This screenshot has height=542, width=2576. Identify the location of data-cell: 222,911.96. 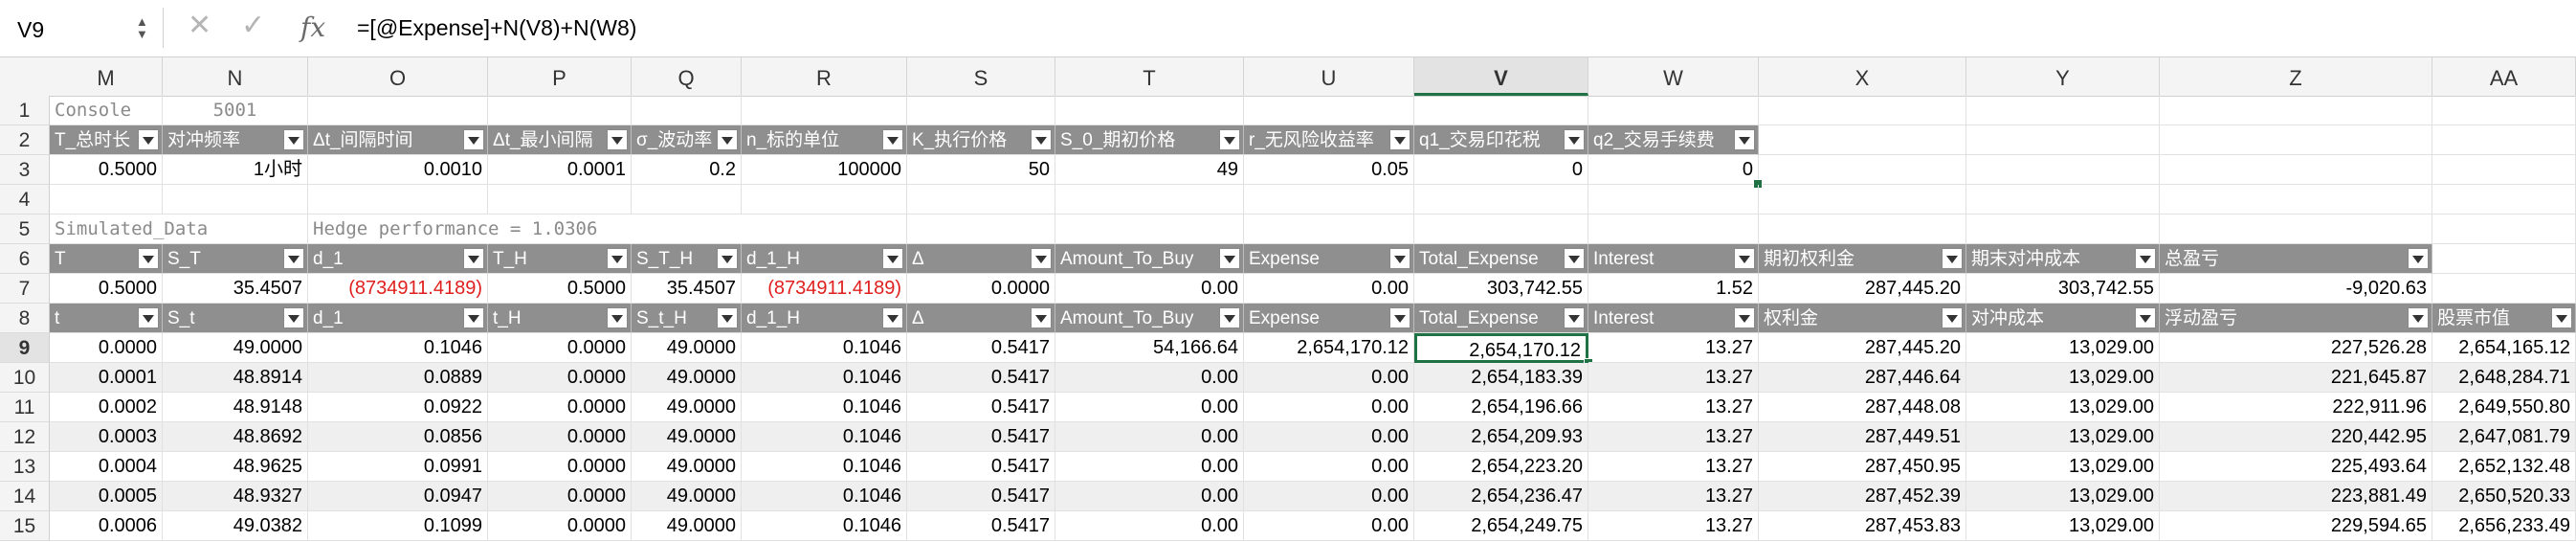
(2296, 408).